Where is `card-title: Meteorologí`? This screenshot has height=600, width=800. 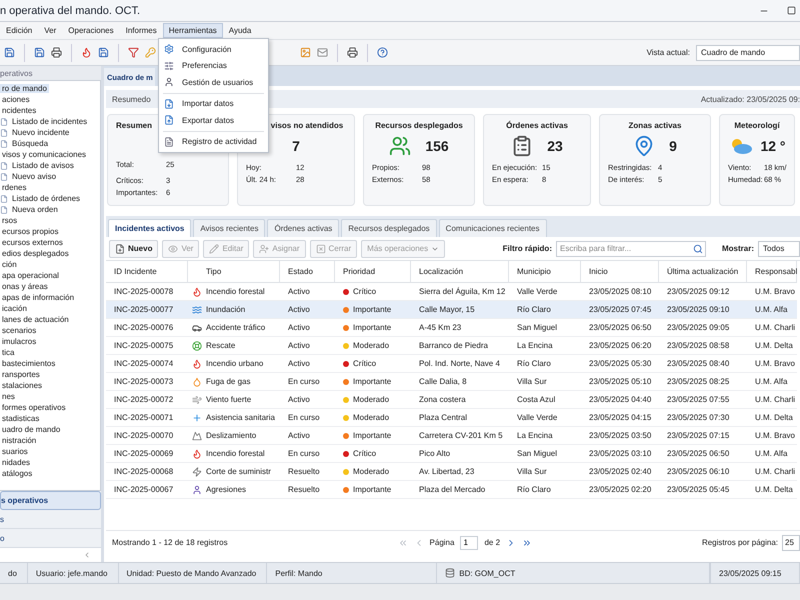 card-title: Meteorologí is located at coordinates (757, 125).